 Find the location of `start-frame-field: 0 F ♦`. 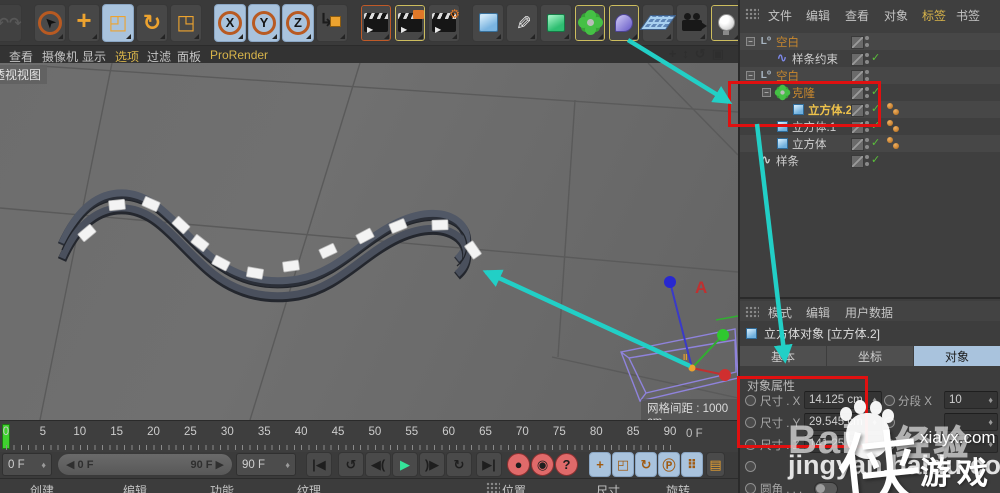

start-frame-field: 0 F ♦ is located at coordinates (27, 464).